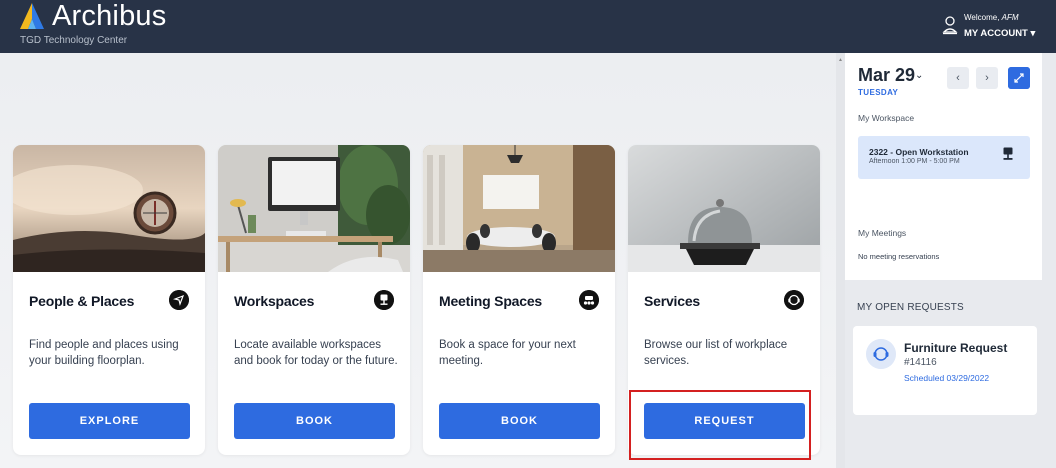 The width and height of the screenshot is (1056, 468). What do you see at coordinates (840, 60) in the screenshot?
I see `scroll-up-icon: ▲` at bounding box center [840, 60].